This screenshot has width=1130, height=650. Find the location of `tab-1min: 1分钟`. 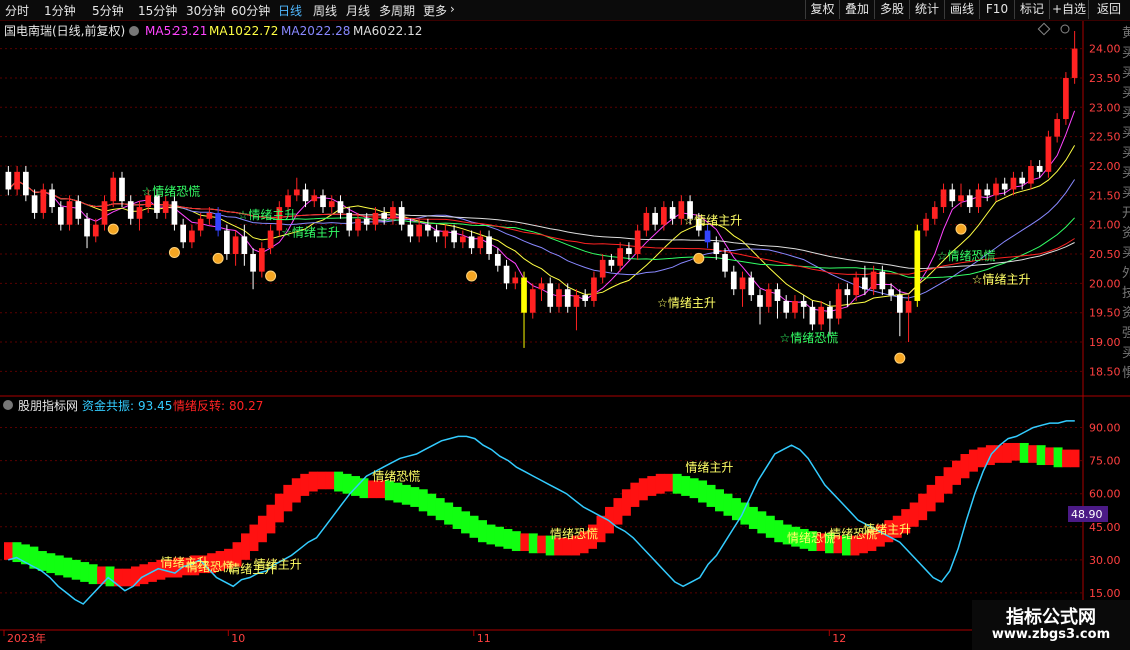

tab-1min: 1分钟 is located at coordinates (60, 10).